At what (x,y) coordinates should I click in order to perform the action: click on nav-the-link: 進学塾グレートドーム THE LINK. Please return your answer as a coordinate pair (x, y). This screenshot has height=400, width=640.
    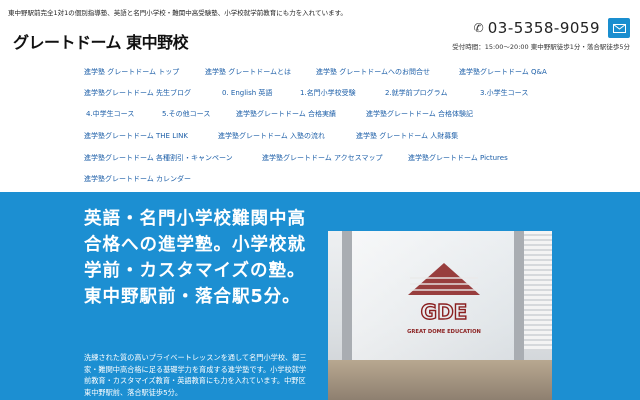
    Looking at the image, I should click on (136, 136).